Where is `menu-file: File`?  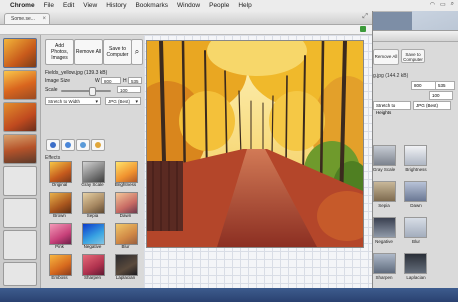 menu-file: File is located at coordinates (49, 5).